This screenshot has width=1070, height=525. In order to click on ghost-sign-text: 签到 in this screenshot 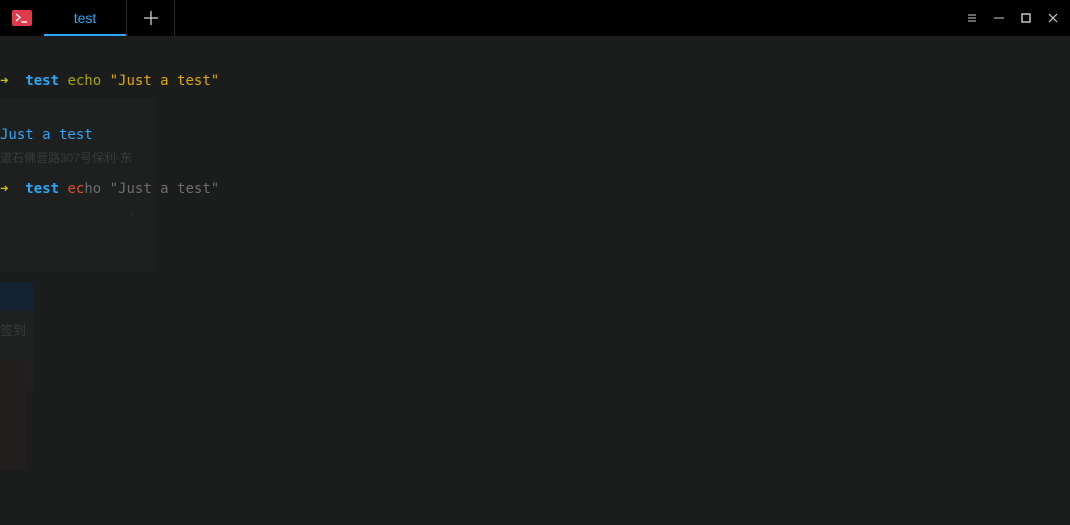, I will do `click(13, 330)`.